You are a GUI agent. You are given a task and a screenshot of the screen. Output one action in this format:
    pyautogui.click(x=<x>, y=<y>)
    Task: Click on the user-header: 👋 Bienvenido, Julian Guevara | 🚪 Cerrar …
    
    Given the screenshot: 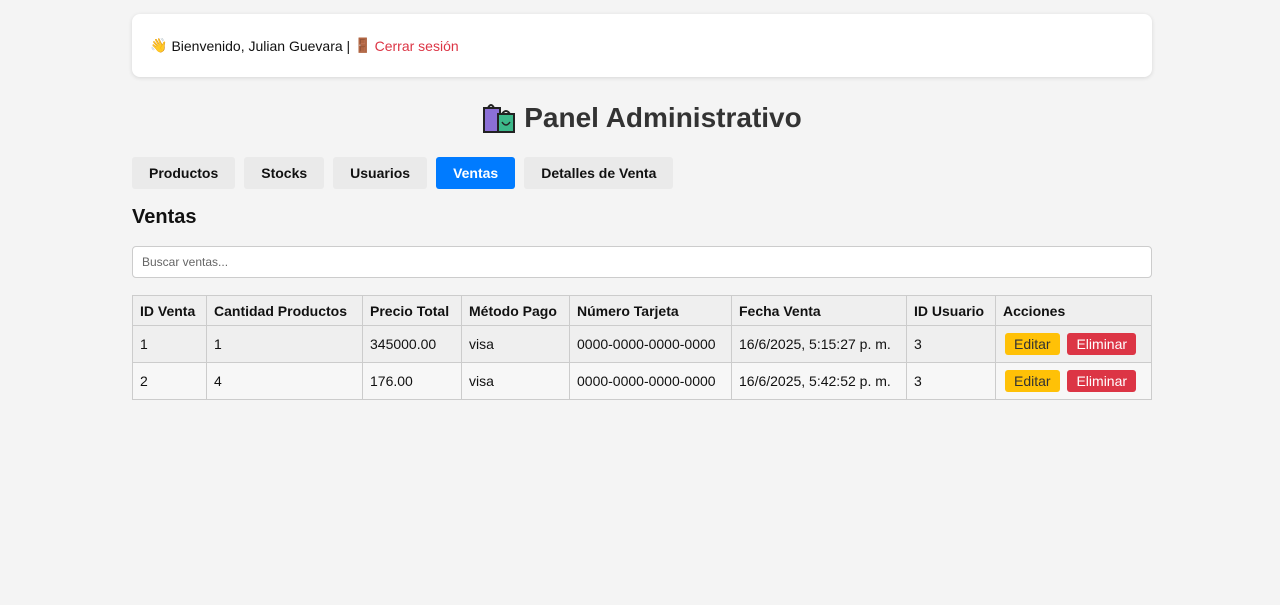 What is the action you would take?
    pyautogui.click(x=642, y=45)
    